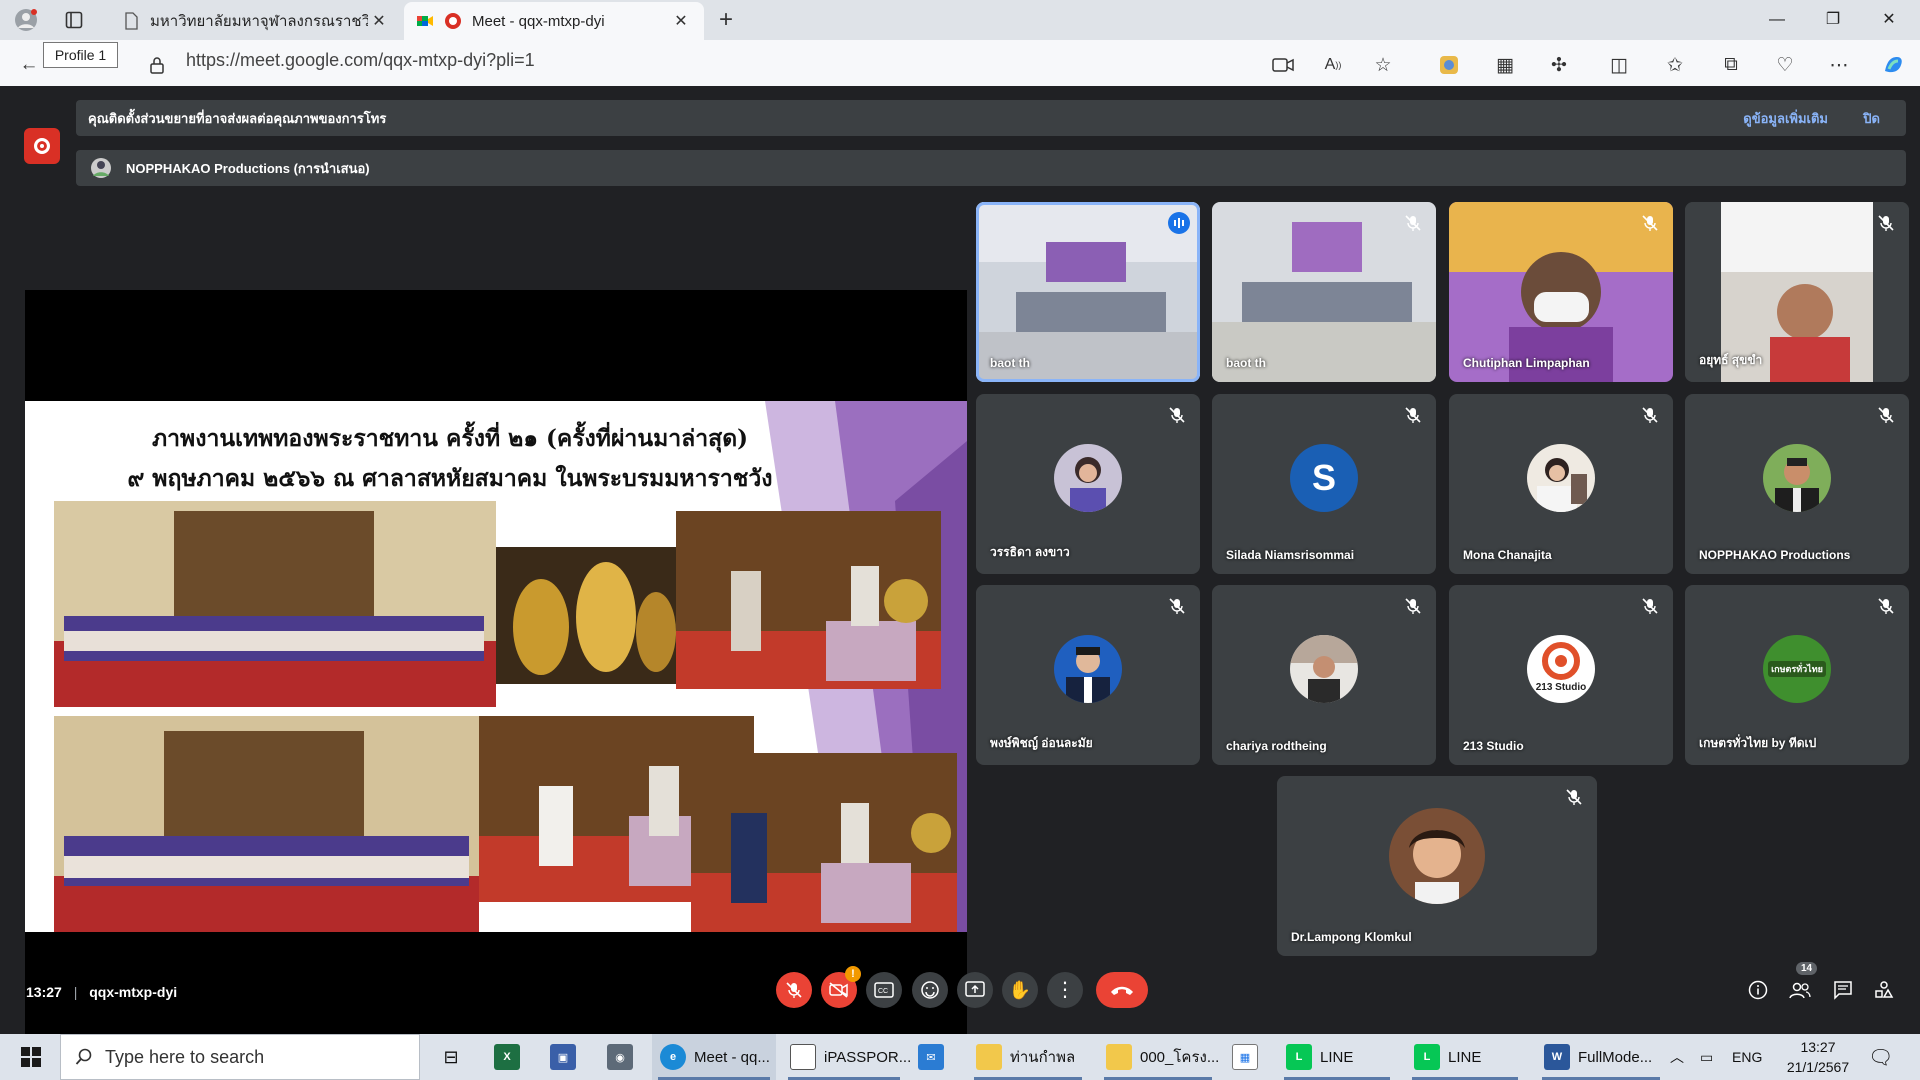  I want to click on captions-button: CC, so click(884, 990).